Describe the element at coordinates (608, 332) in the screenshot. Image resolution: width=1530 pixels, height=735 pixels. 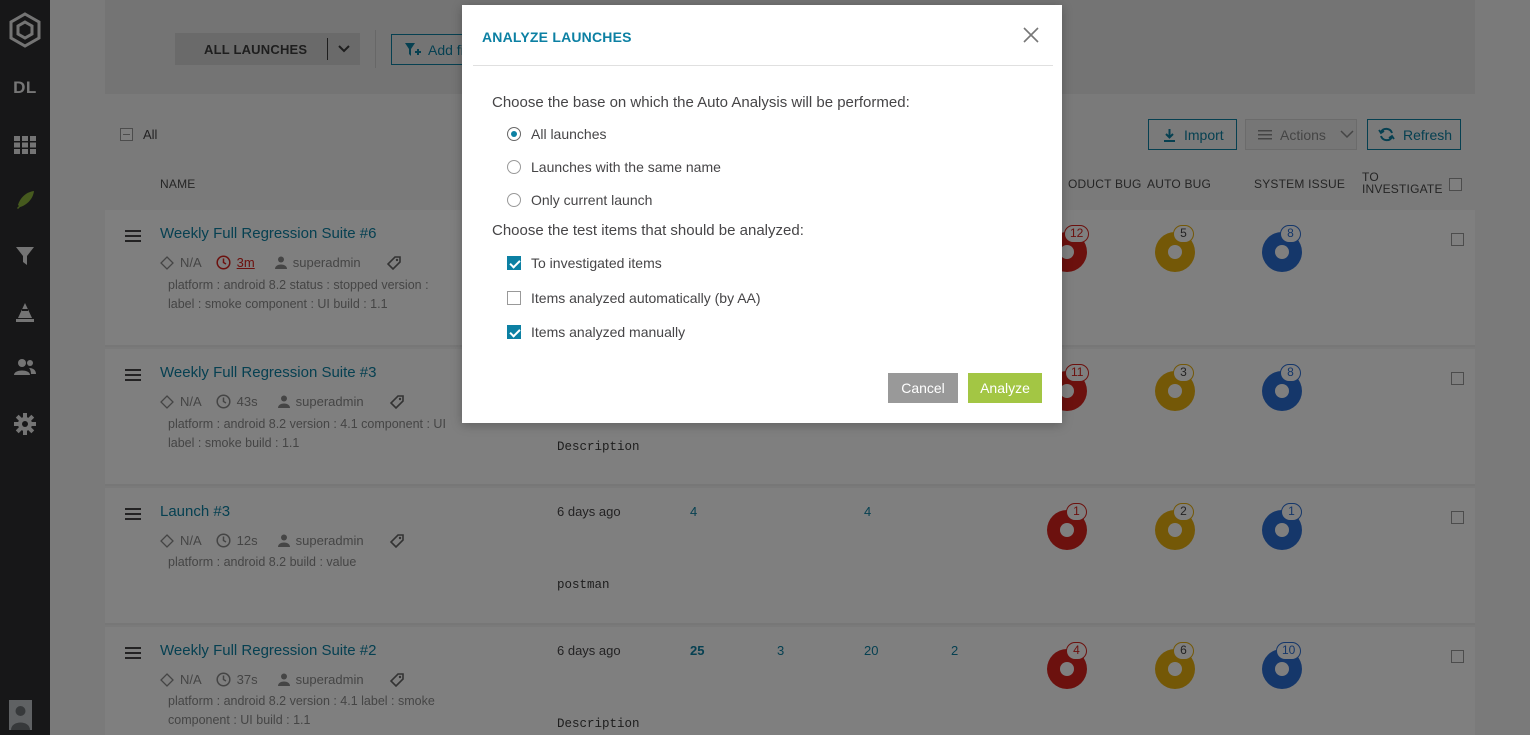
I see `option-label: Items analyzed manually` at that location.